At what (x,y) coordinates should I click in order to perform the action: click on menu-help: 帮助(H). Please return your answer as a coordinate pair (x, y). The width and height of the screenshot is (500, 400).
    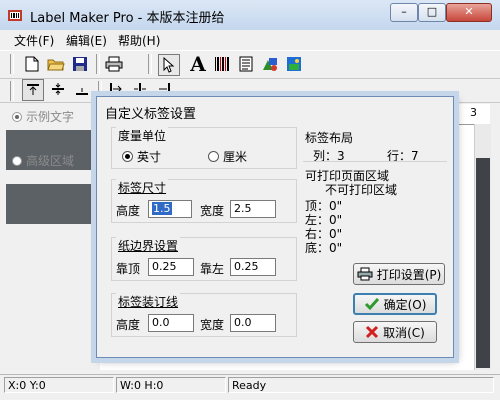
    Looking at the image, I should click on (139, 40).